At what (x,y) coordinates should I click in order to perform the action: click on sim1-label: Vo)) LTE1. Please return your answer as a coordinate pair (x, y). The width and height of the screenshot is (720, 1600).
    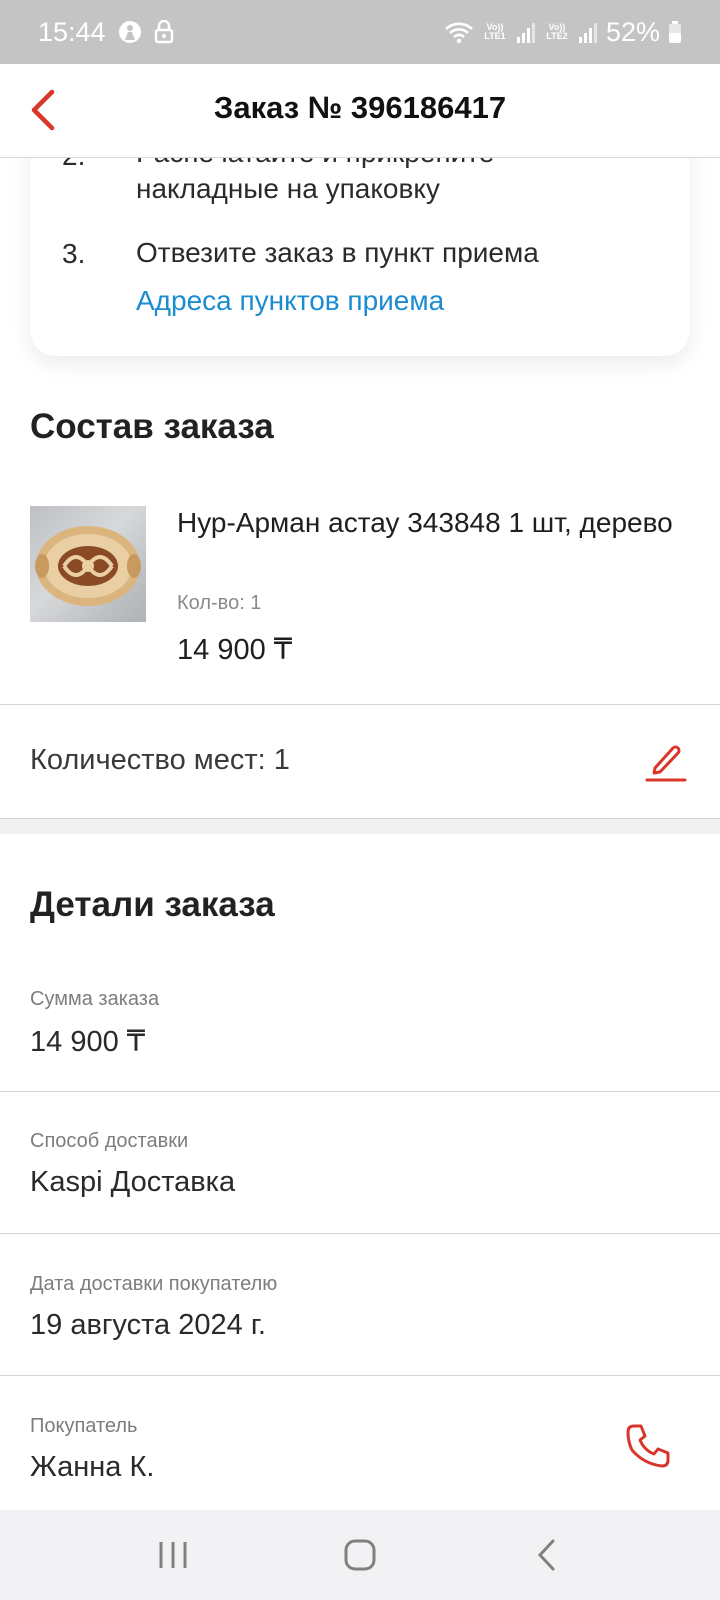
    Looking at the image, I should click on (495, 31).